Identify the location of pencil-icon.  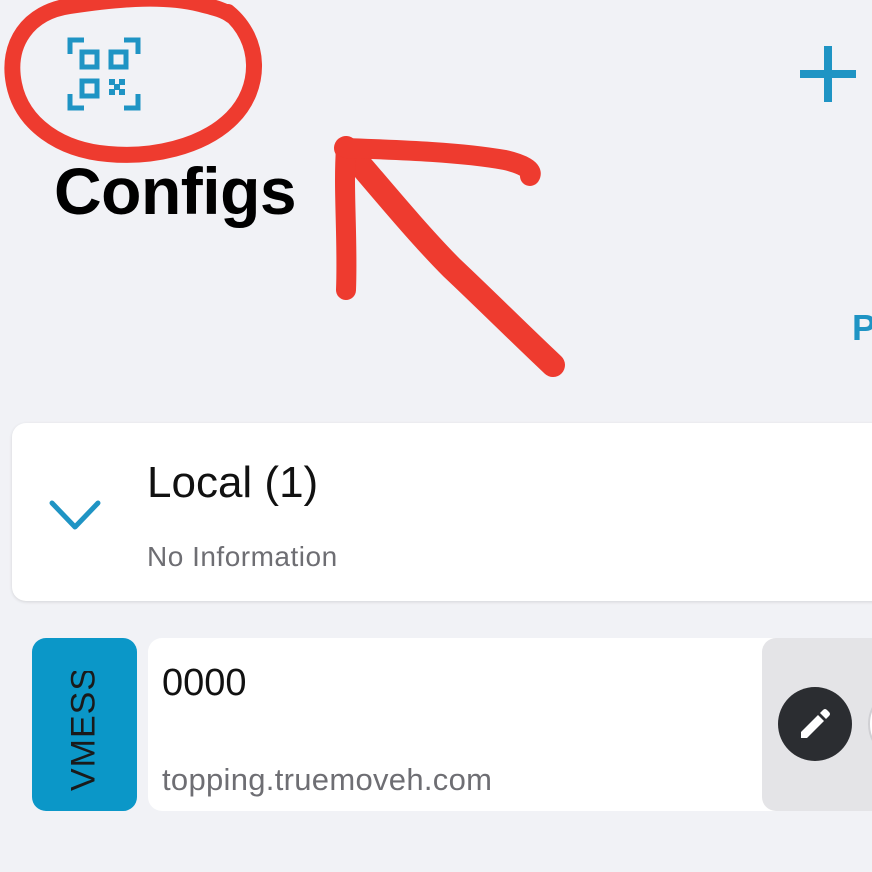
(815, 723).